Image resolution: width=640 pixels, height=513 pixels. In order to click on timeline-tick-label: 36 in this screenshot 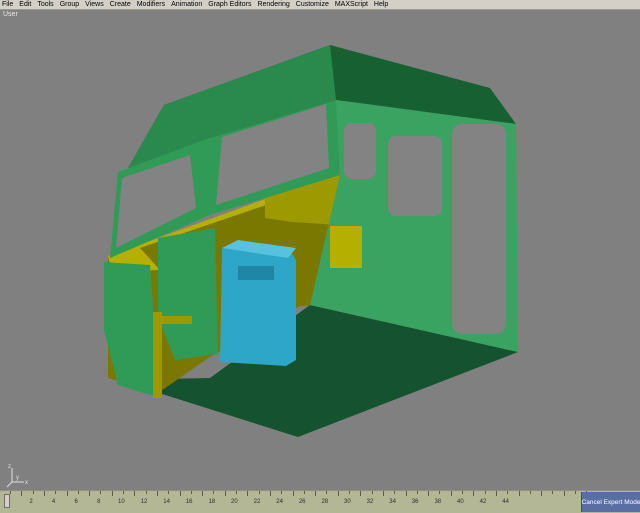, I will do `click(415, 502)`.